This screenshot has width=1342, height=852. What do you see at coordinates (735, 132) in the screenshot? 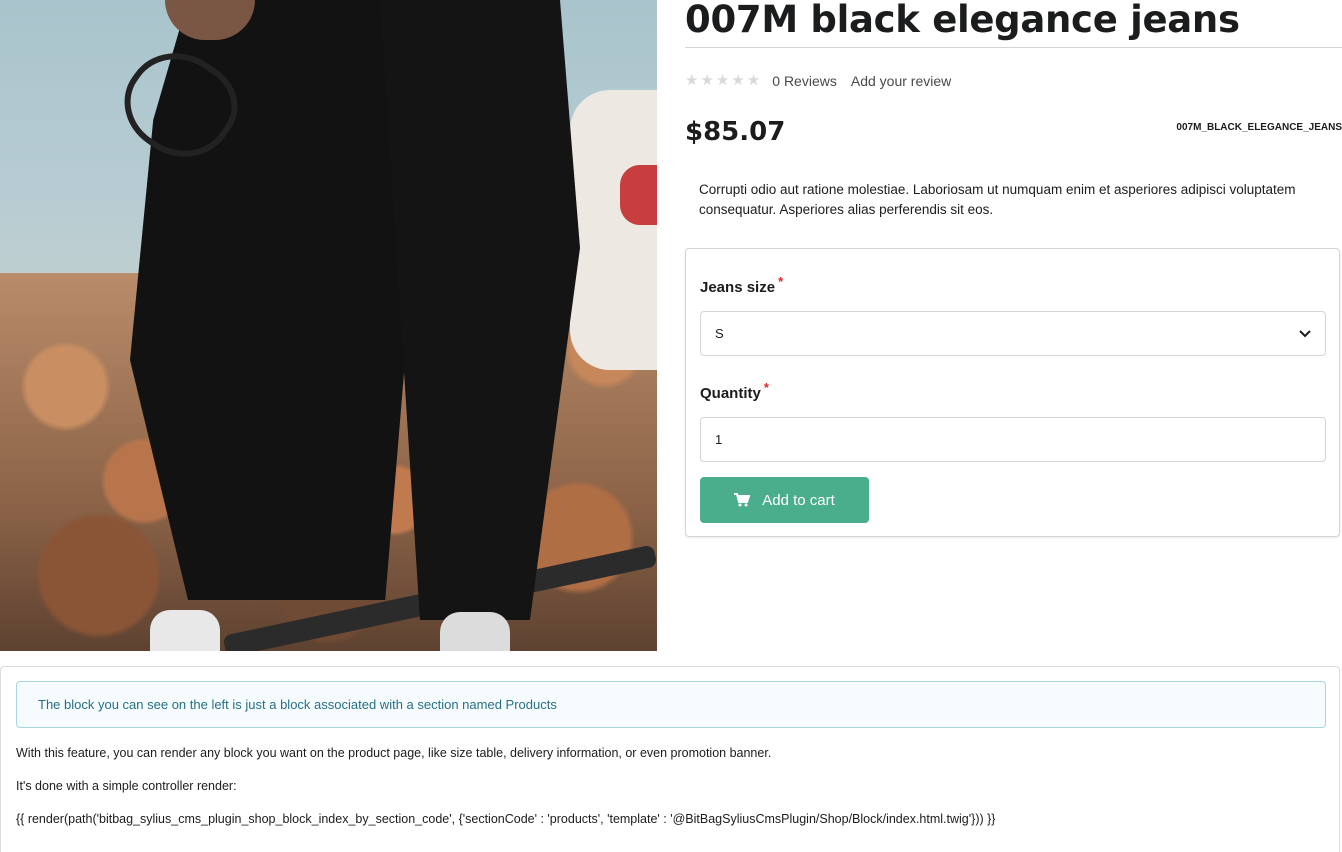
I see `product-price: $85.07` at bounding box center [735, 132].